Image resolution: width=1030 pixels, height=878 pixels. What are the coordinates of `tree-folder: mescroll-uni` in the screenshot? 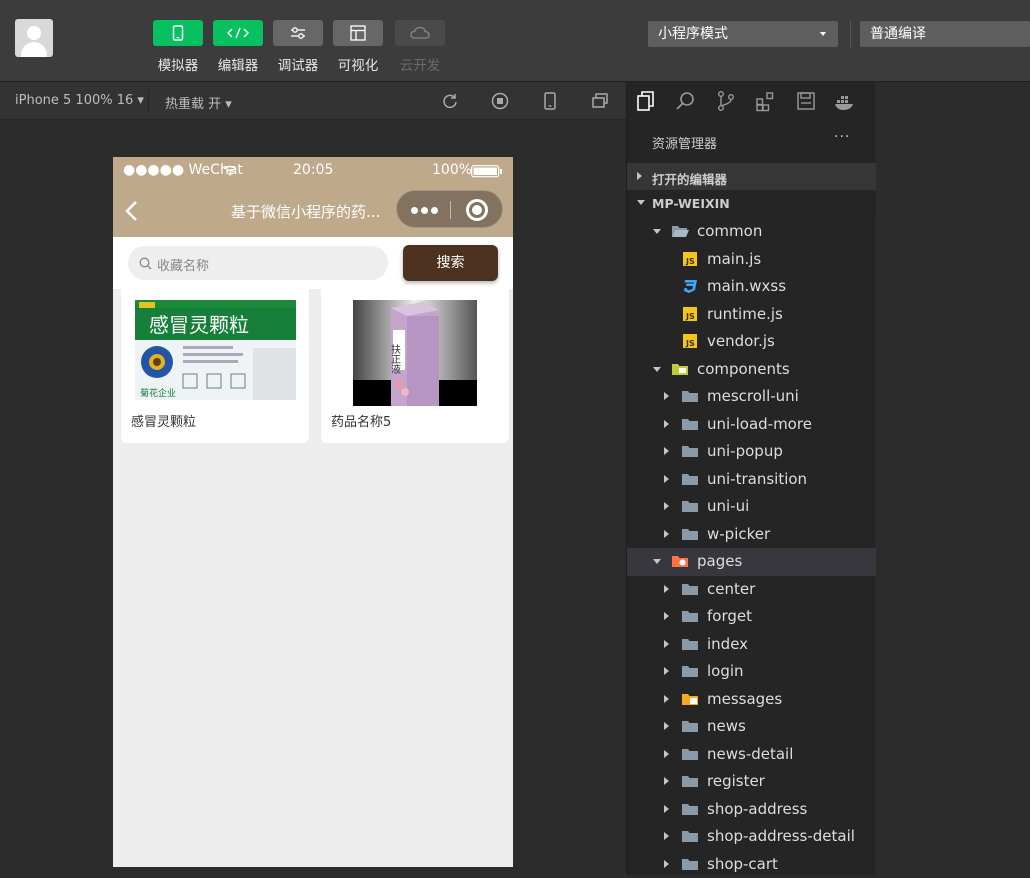 It's located at (751, 397).